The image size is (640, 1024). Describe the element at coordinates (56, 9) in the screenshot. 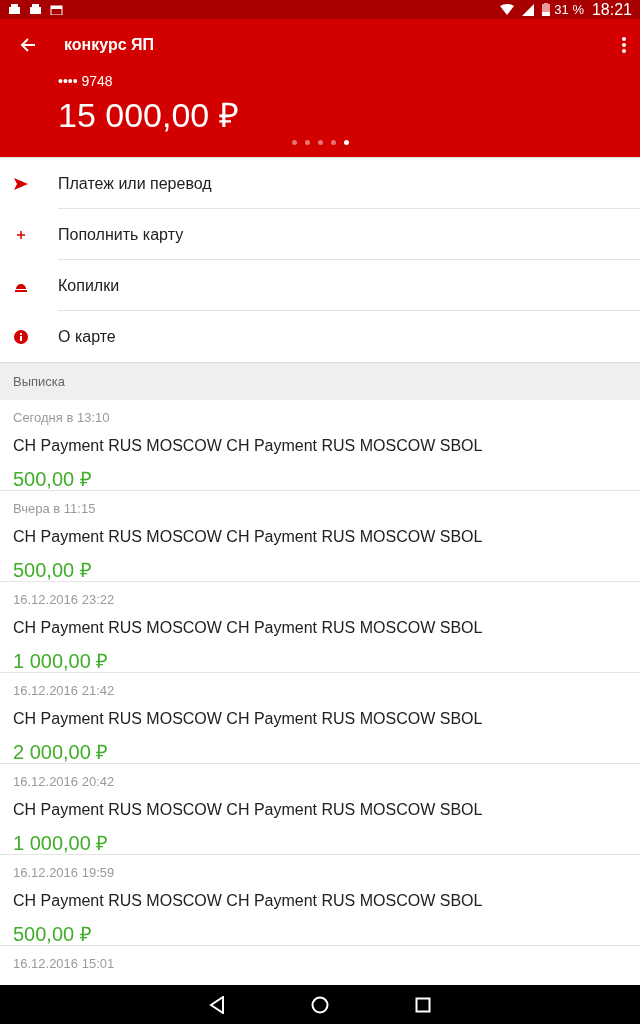

I see `calendar-icon` at that location.